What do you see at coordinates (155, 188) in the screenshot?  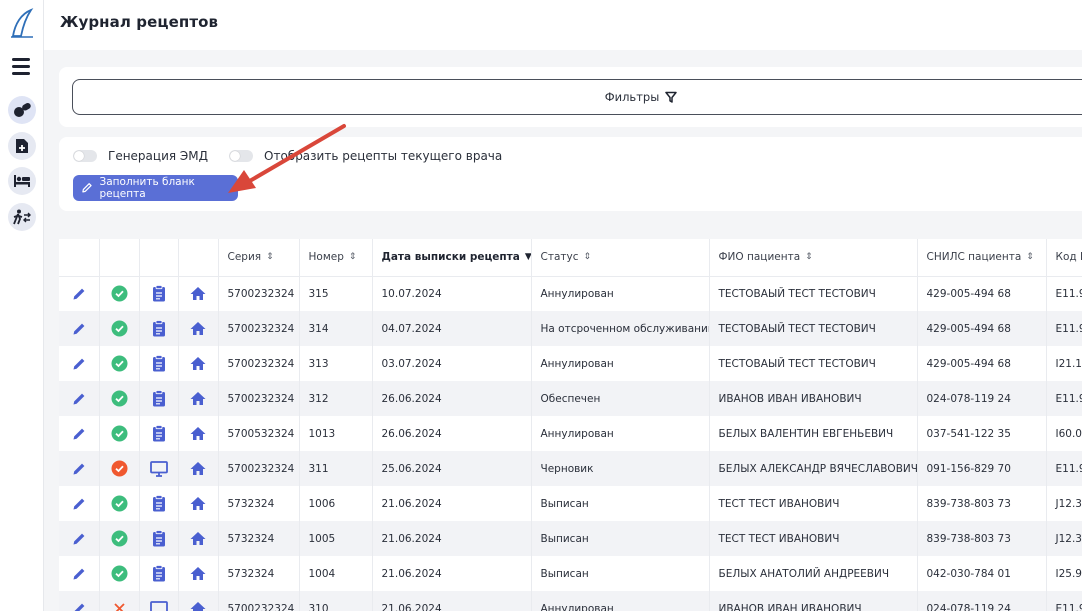 I see `fill-prescription-form-button: Заполнить бланк рецепта` at bounding box center [155, 188].